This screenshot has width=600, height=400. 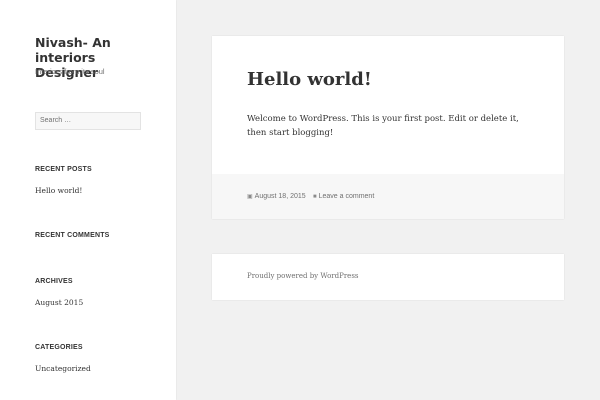 I want to click on comment-link-text: Leave a comment, so click(x=347, y=196).